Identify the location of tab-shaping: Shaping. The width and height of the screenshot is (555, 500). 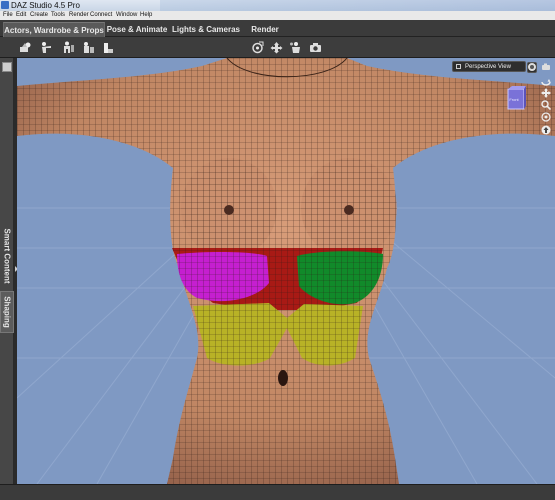
(7, 312).